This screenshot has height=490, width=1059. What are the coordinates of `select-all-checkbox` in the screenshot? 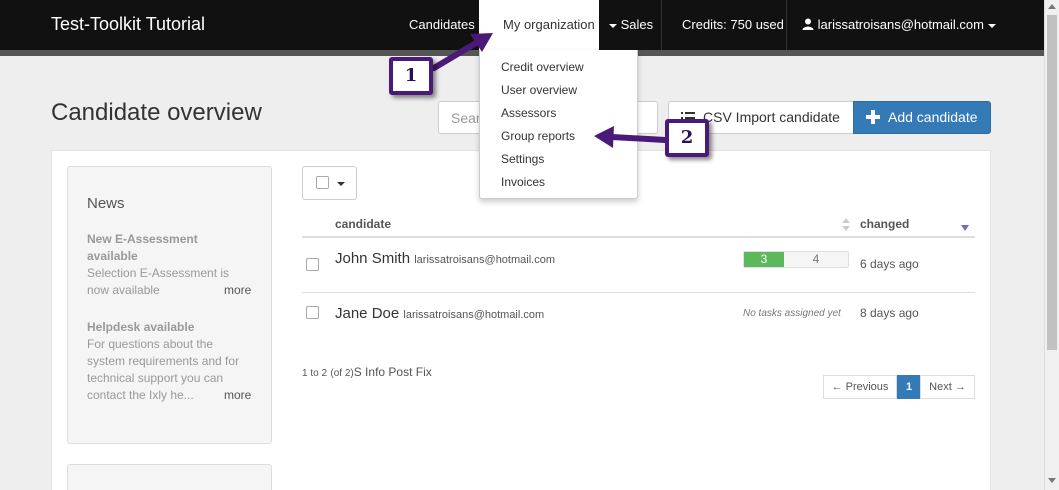 It's located at (322, 182).